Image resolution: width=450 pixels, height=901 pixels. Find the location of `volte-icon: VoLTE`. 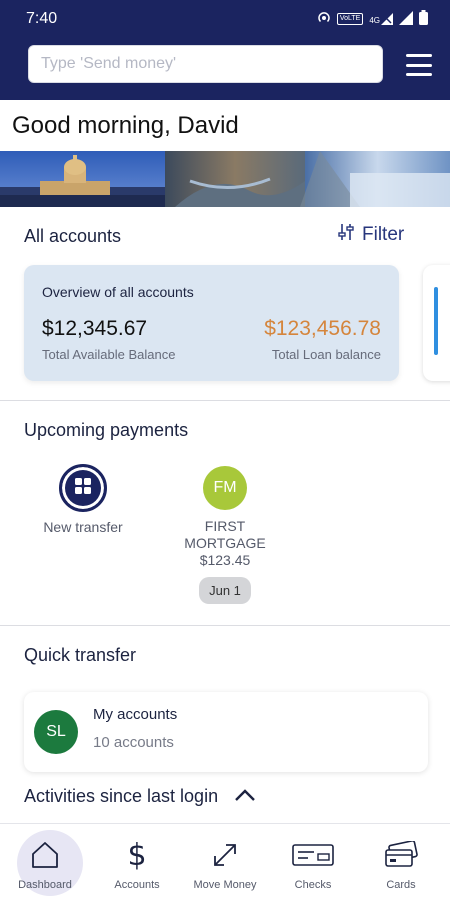

volte-icon: VoLTE is located at coordinates (350, 19).